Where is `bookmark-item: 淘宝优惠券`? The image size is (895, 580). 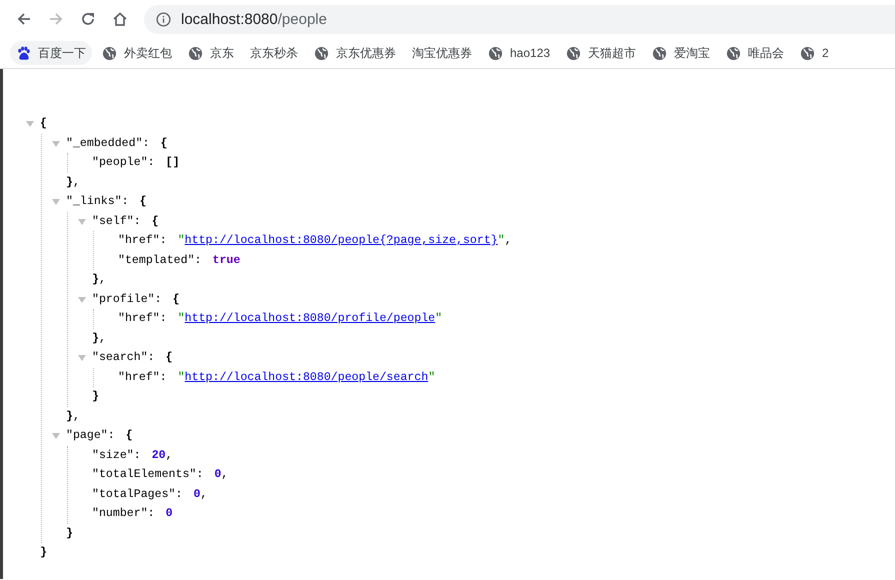
bookmark-item: 淘宝优惠券 is located at coordinates (442, 53).